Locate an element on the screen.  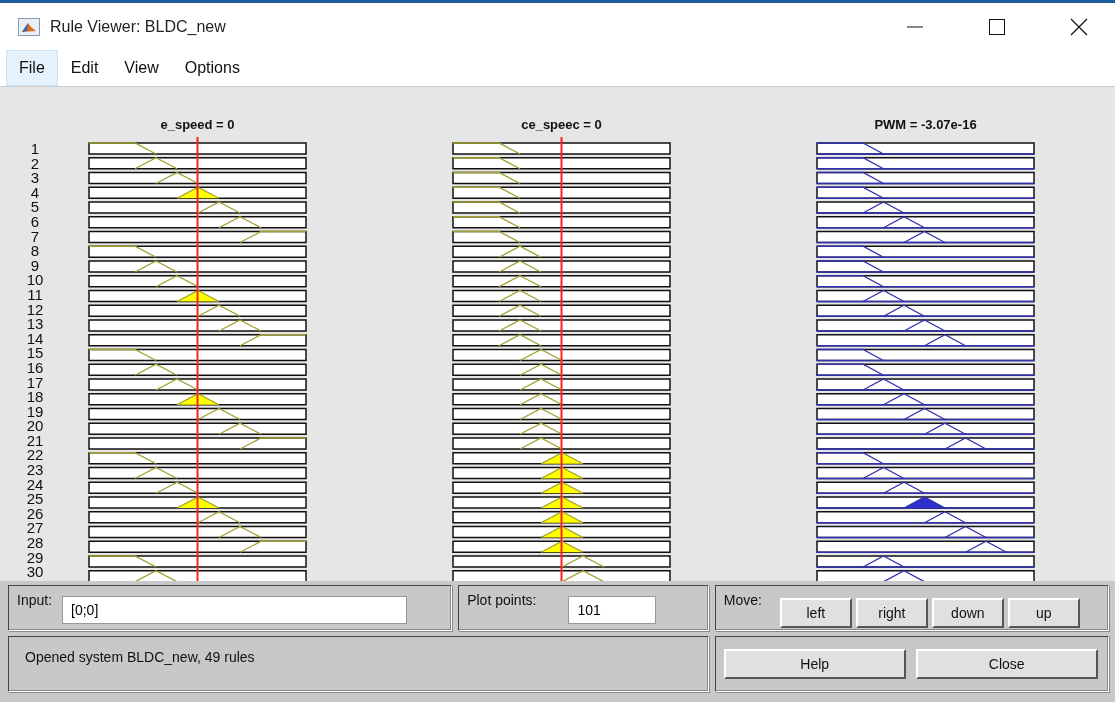
menu-item: Options is located at coordinates (212, 68).